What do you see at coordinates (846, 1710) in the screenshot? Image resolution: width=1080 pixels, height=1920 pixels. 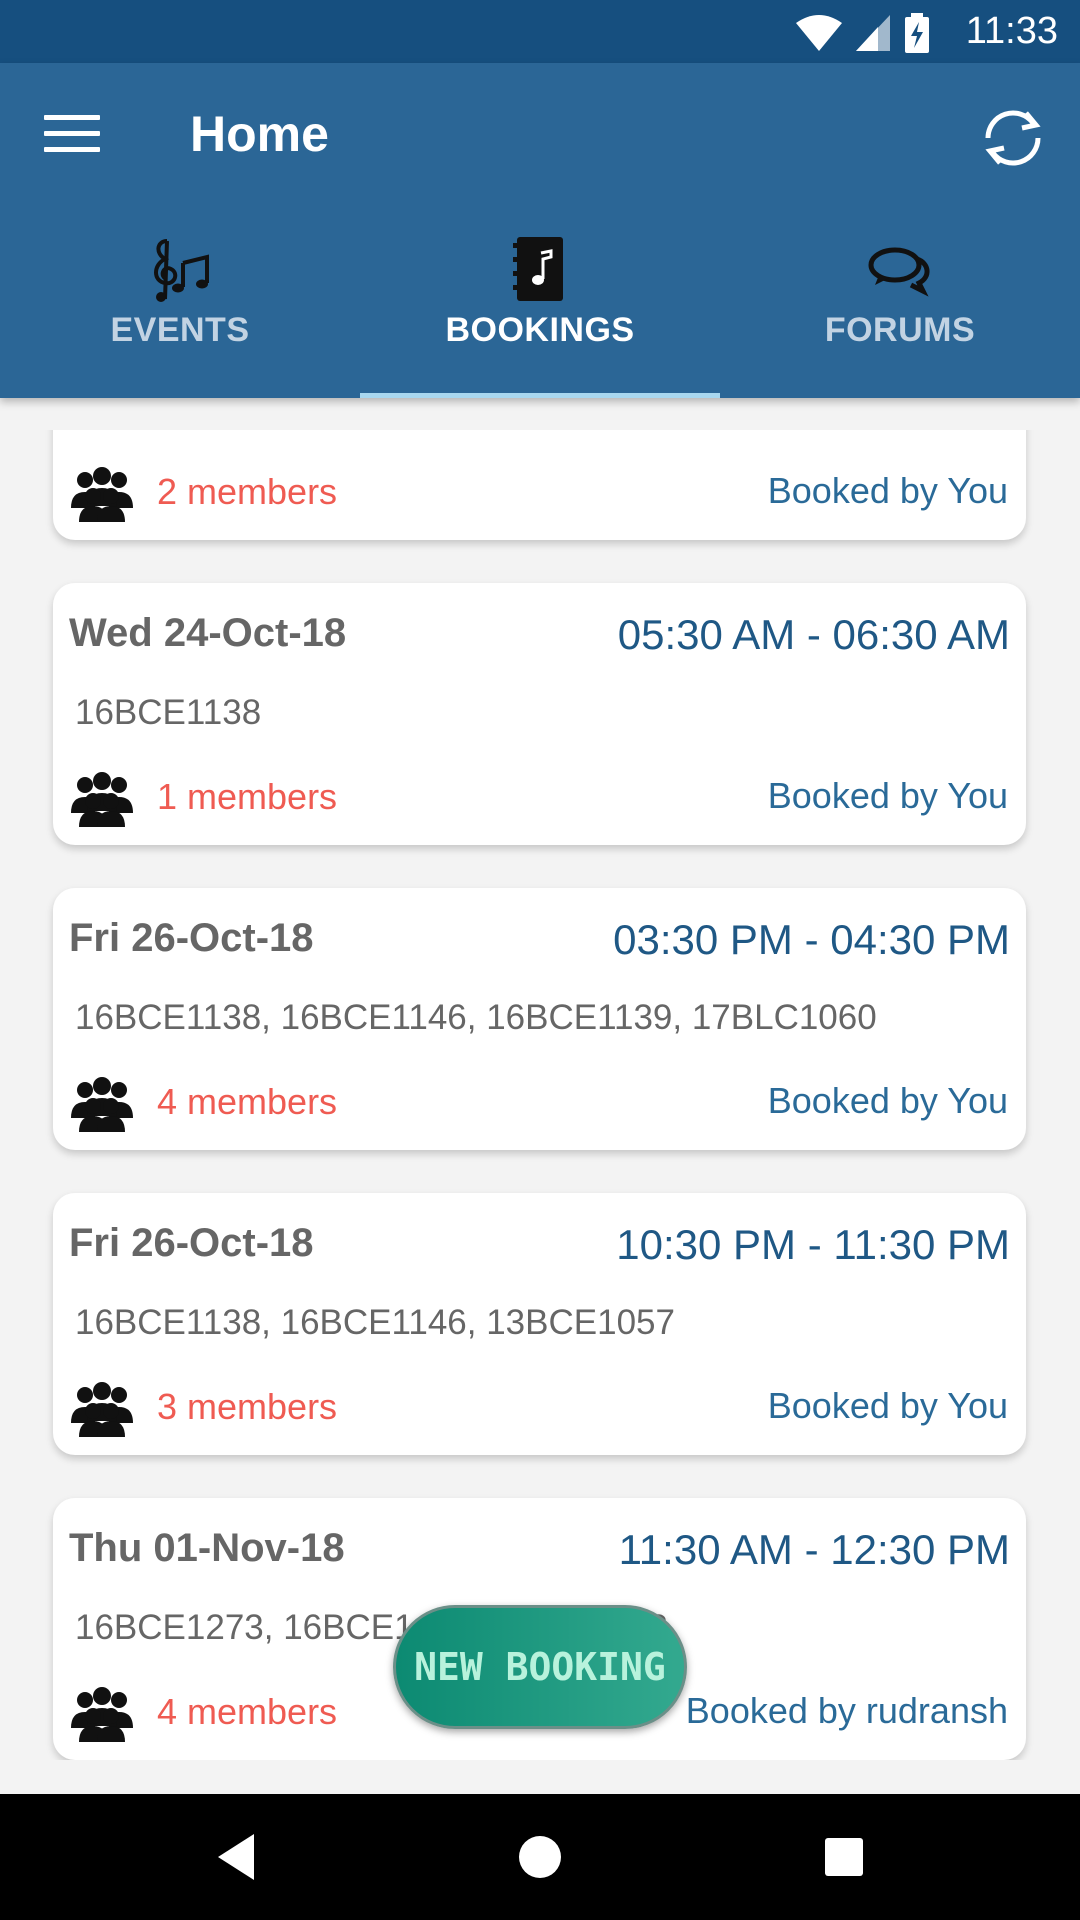 I see `booked-by: Booked by rudransh` at bounding box center [846, 1710].